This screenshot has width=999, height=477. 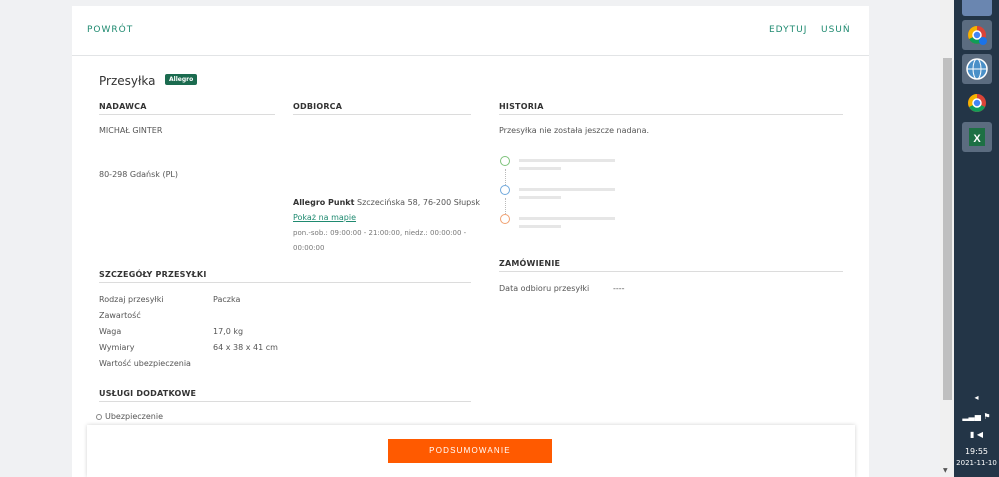 What do you see at coordinates (123, 106) in the screenshot?
I see `sender-heading: NADAWCA` at bounding box center [123, 106].